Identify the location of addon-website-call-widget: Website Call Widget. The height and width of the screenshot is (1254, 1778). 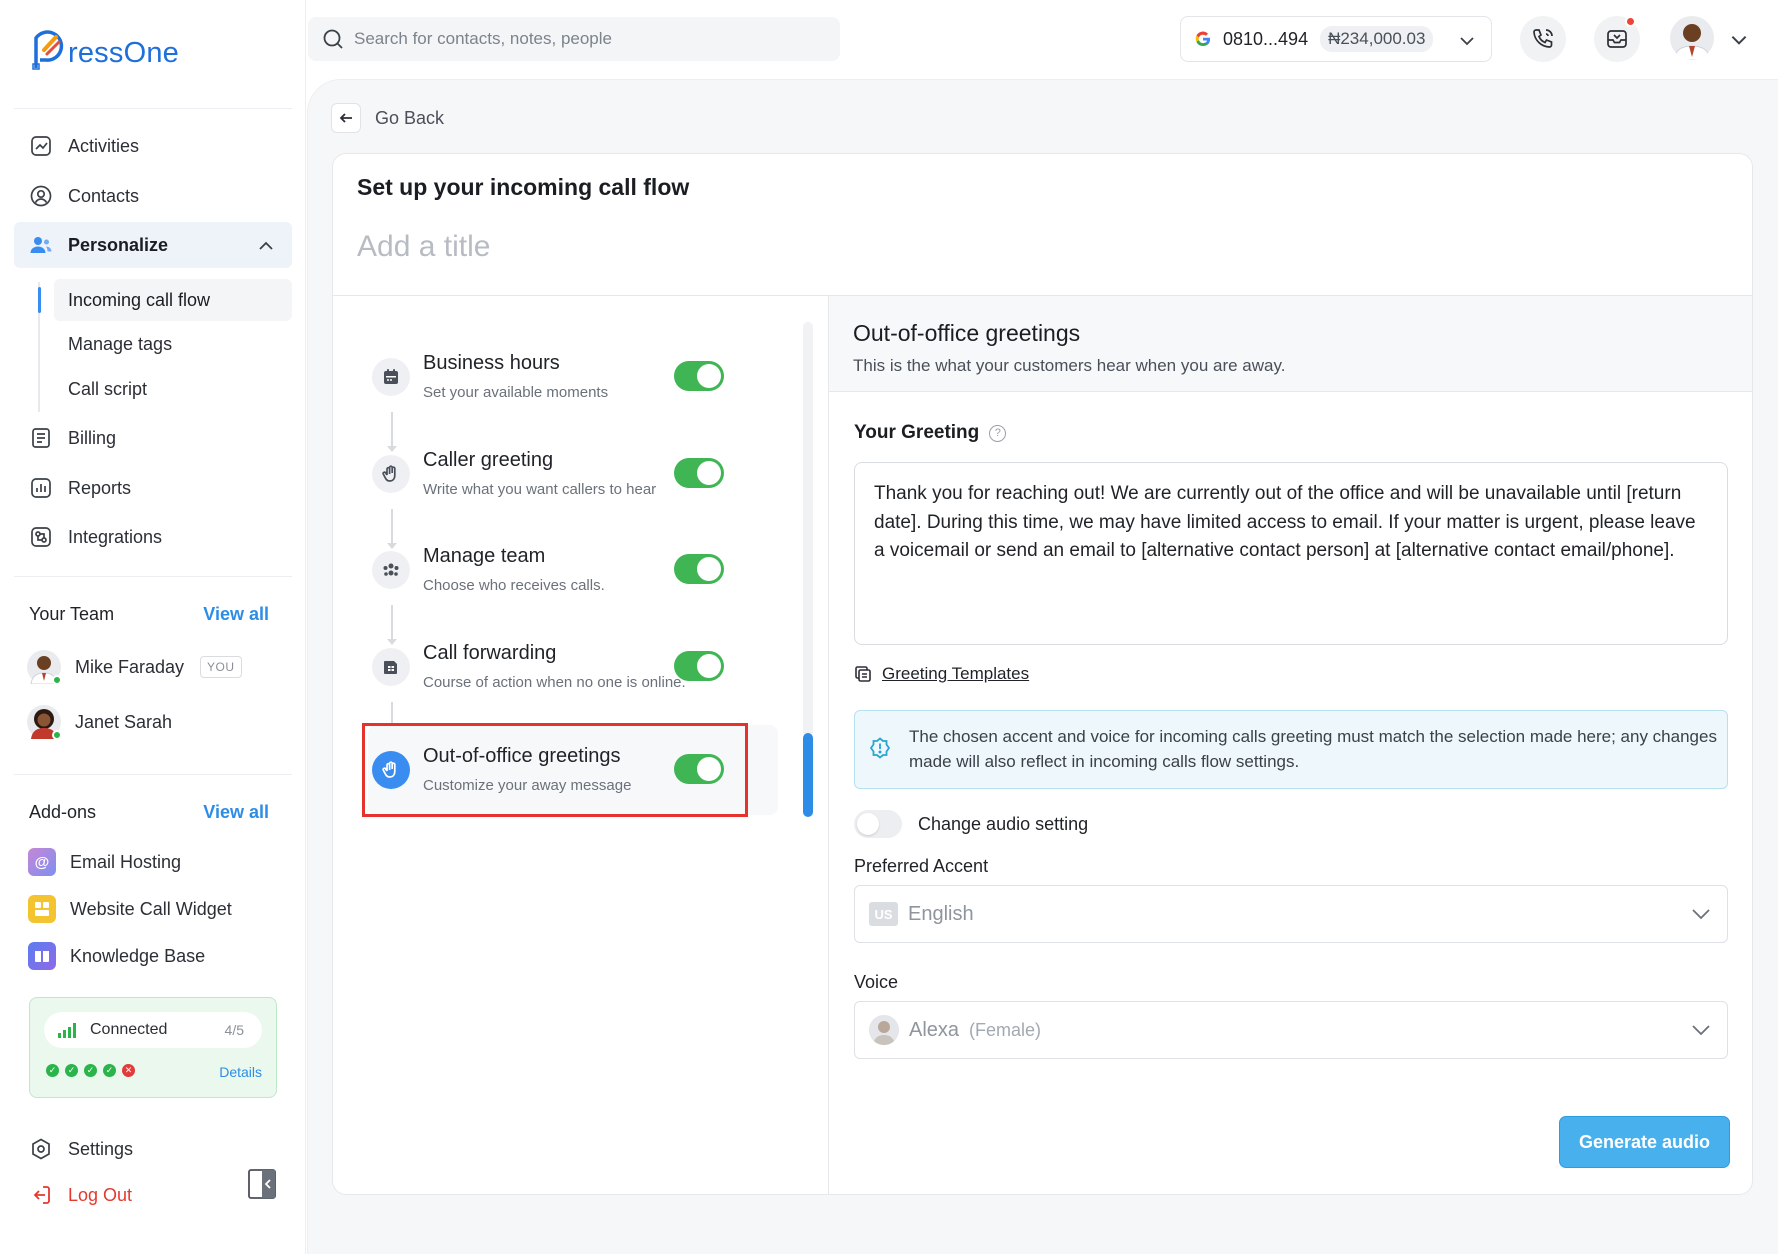
(130, 909).